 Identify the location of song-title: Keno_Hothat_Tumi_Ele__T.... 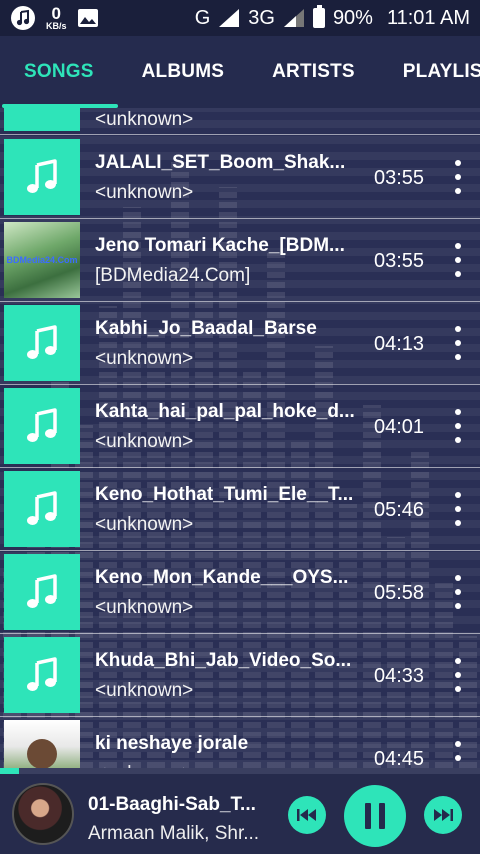
(224, 494).